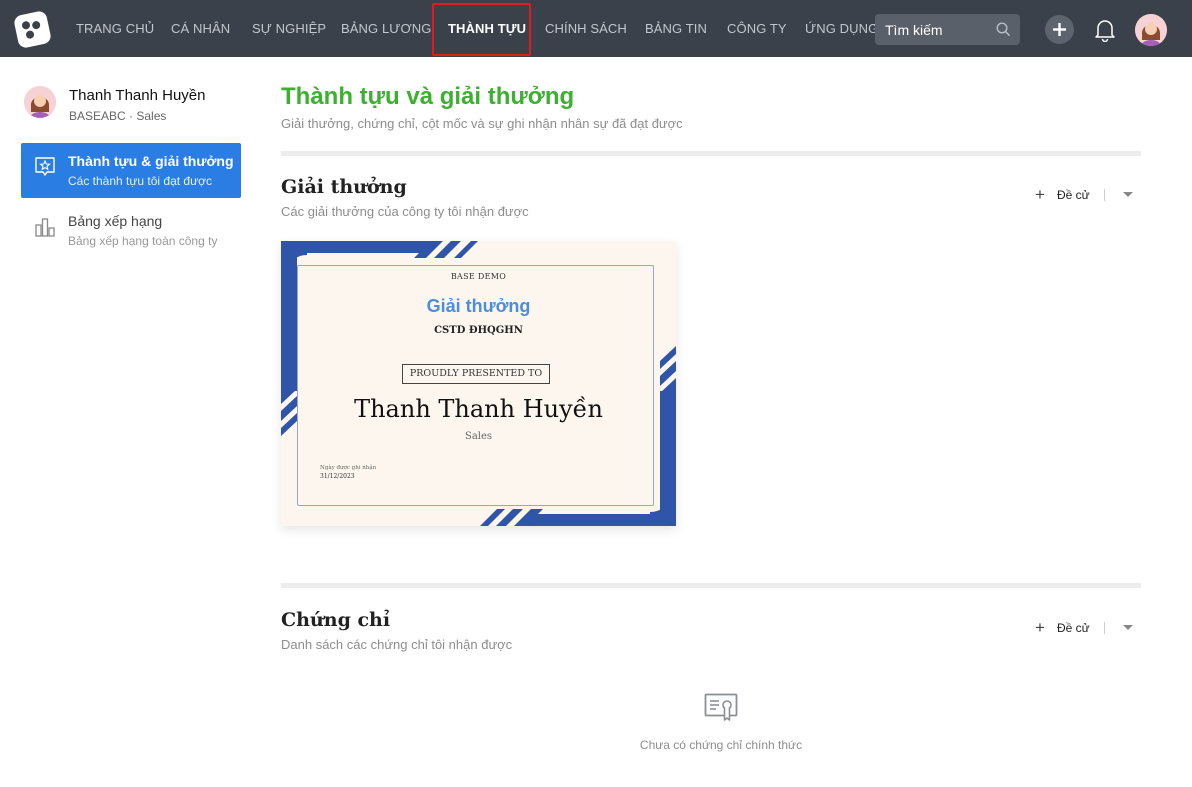  Describe the element at coordinates (143, 241) in the screenshot. I see `sidebar-item-subtitle: Bảng xếp hạng toàn công ty` at that location.